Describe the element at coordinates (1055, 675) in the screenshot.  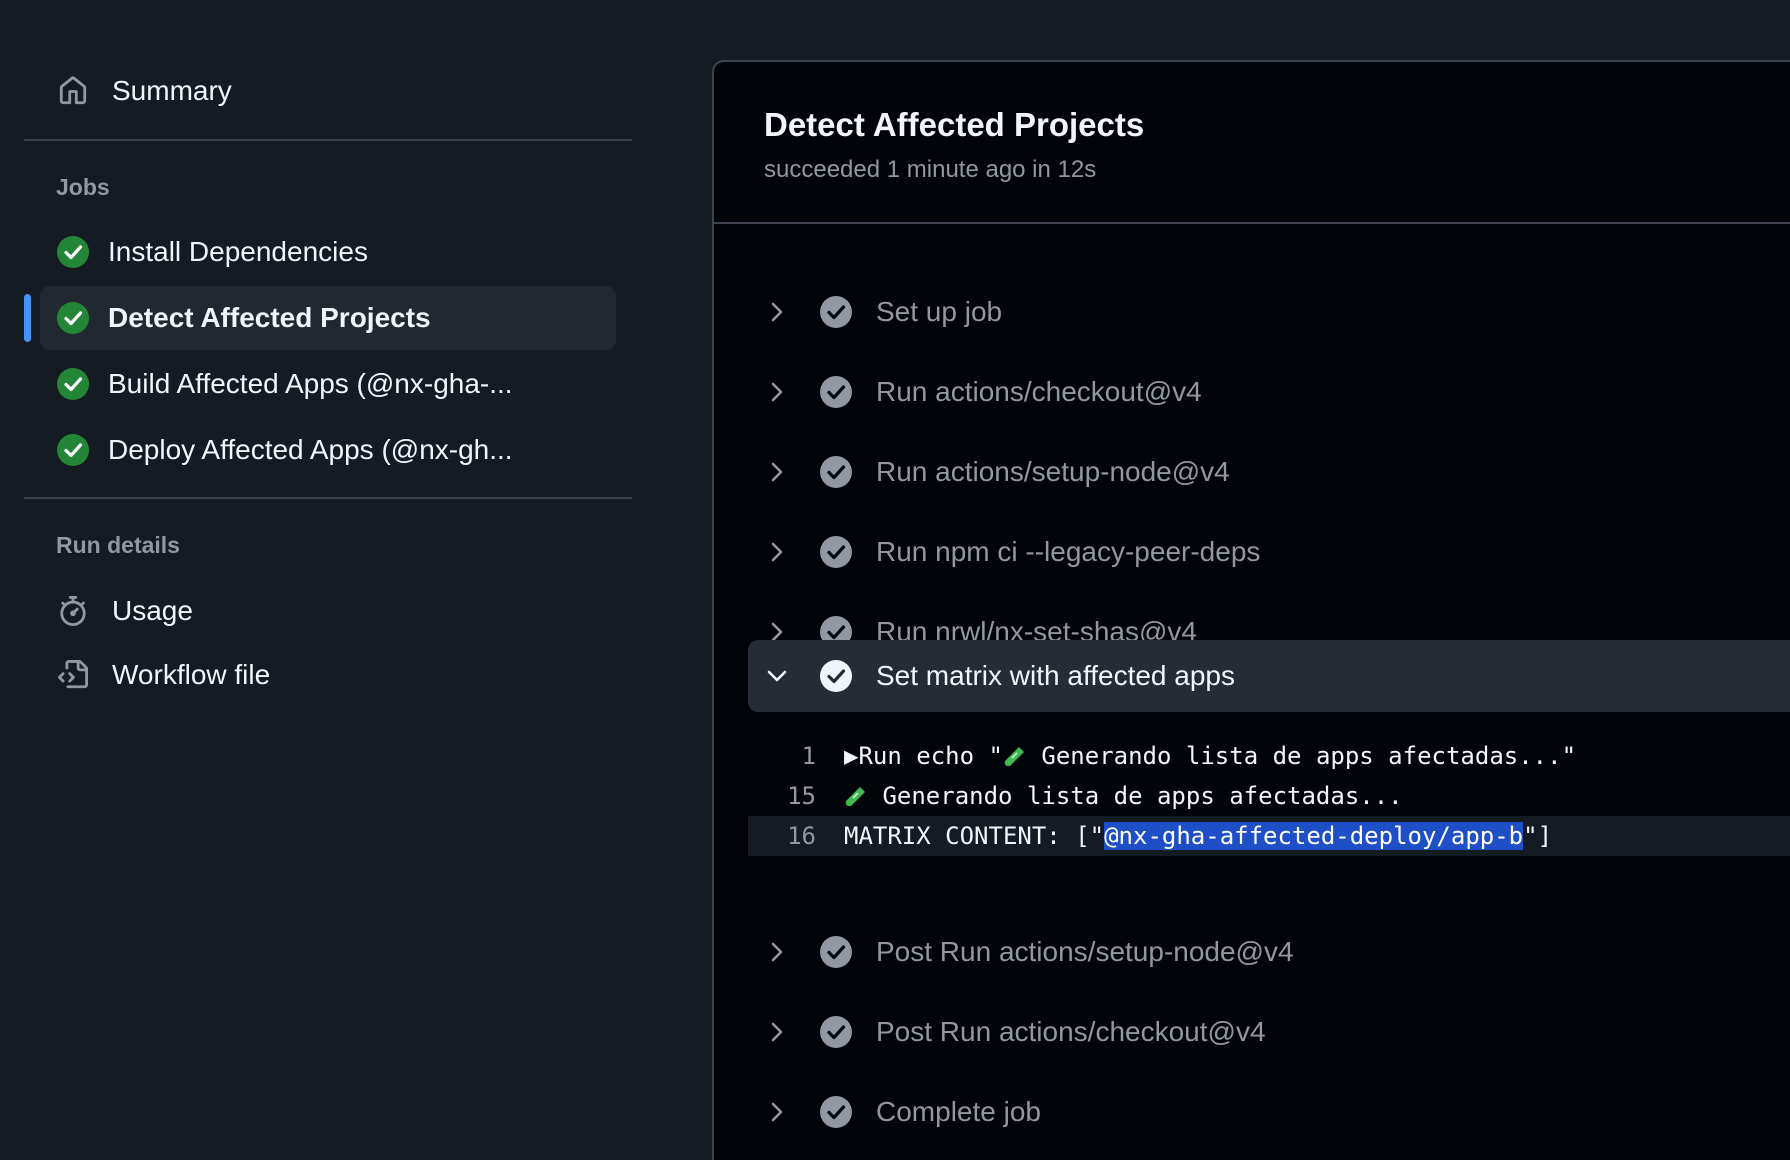
I see `step-name: Set matrix with affected apps` at that location.